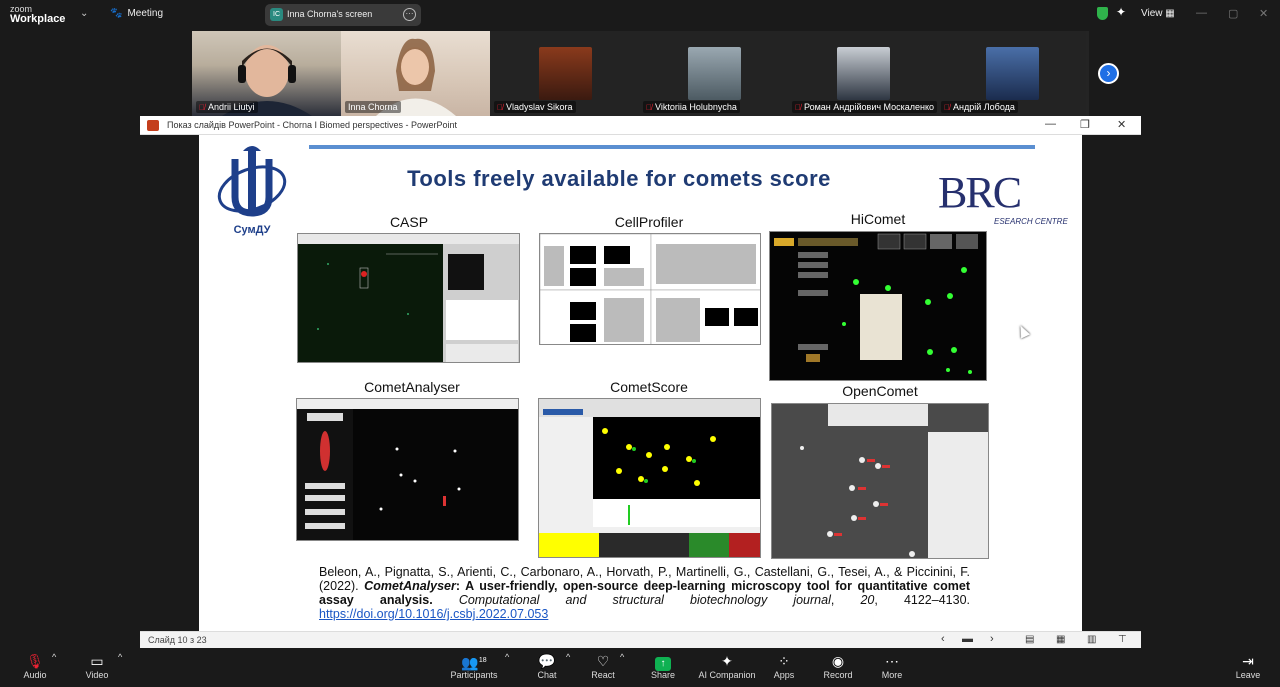  What do you see at coordinates (992, 639) in the screenshot?
I see `next-slide-button: ›` at bounding box center [992, 639].